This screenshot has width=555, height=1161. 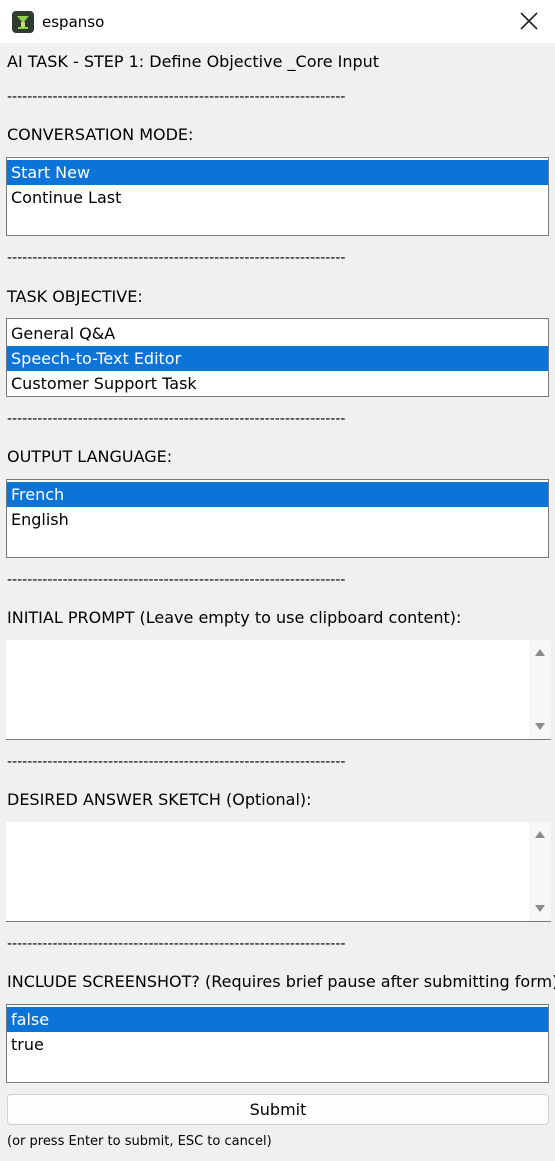 I want to click on list-item-false: false, so click(x=277, y=1019).